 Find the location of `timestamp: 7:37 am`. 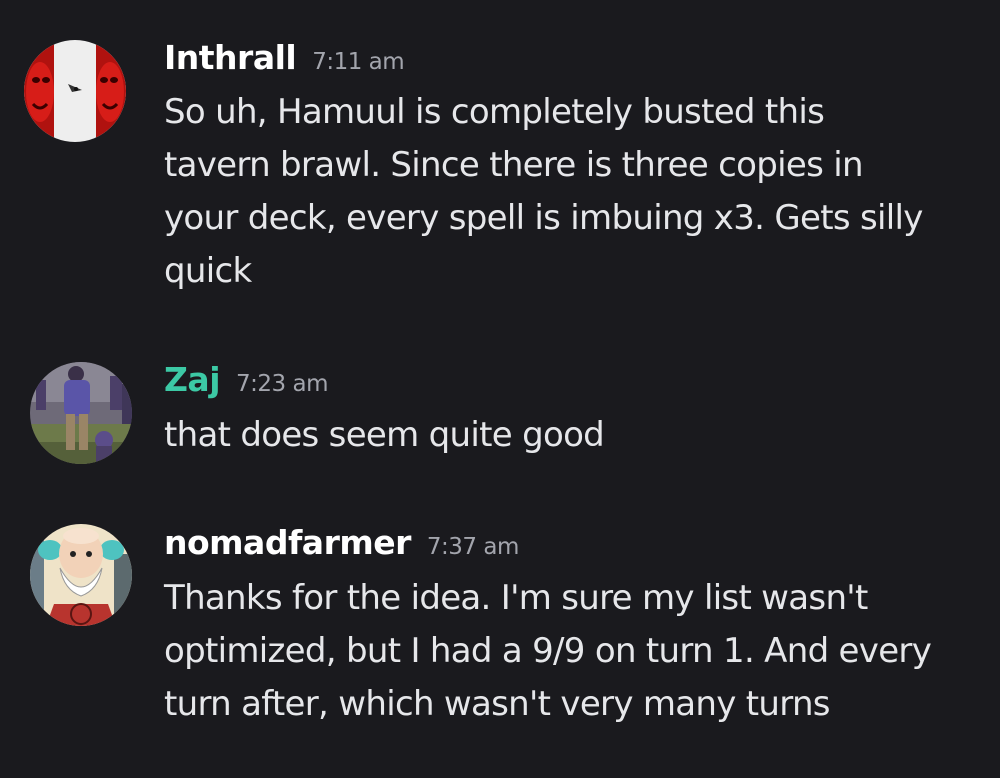

timestamp: 7:37 am is located at coordinates (472, 547).